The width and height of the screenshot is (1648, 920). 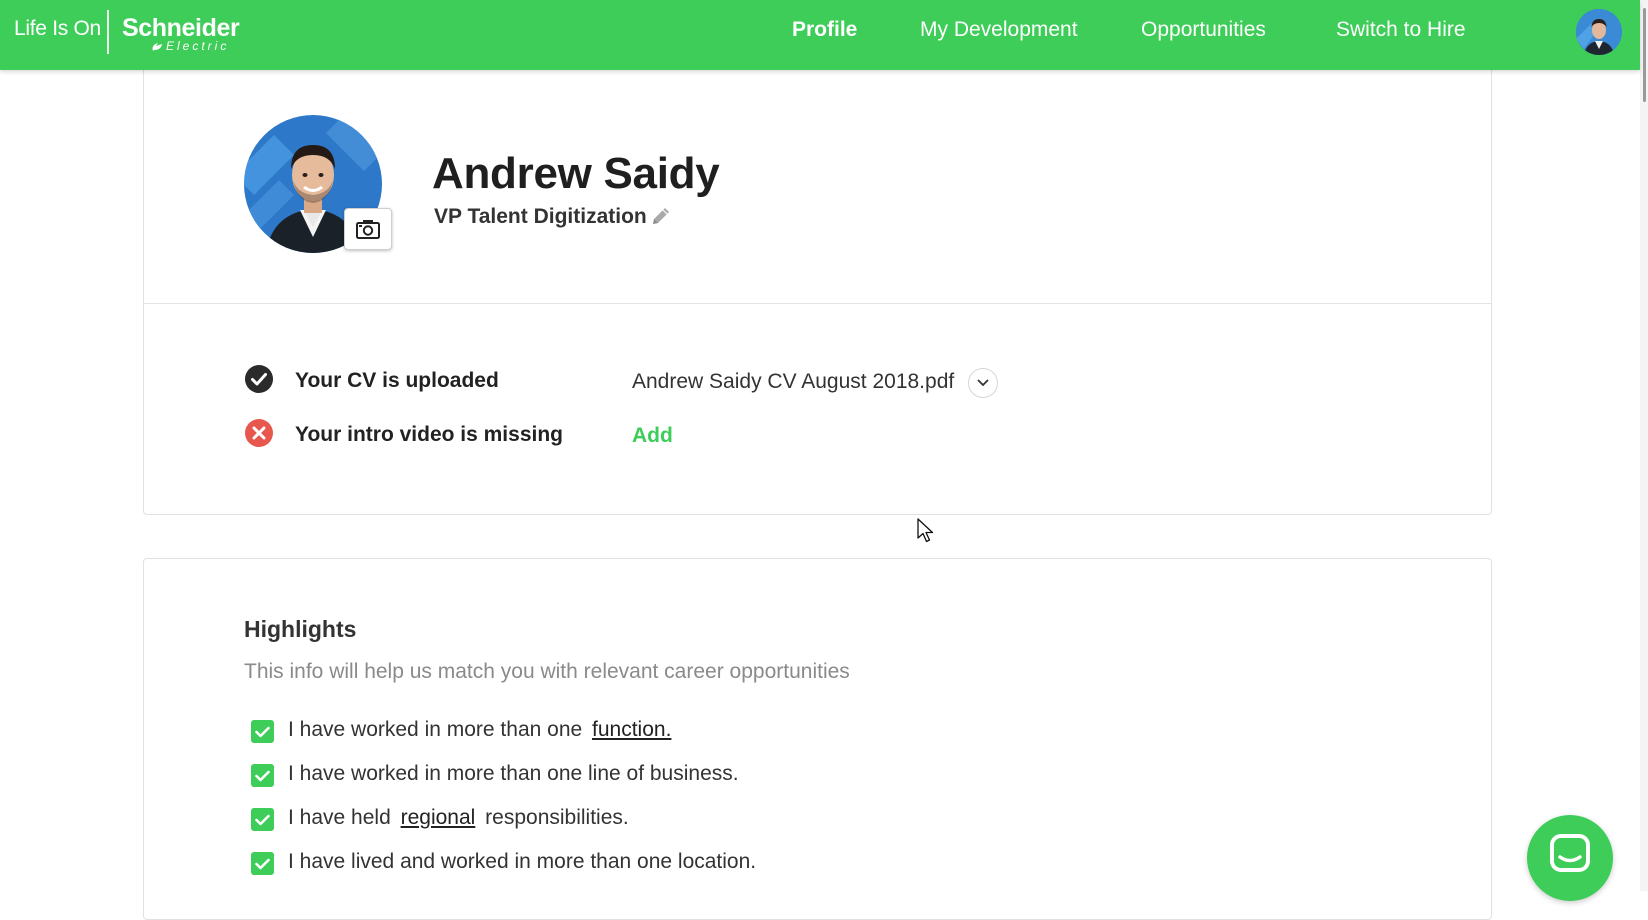 What do you see at coordinates (438, 817) in the screenshot?
I see `regional-link: regional` at bounding box center [438, 817].